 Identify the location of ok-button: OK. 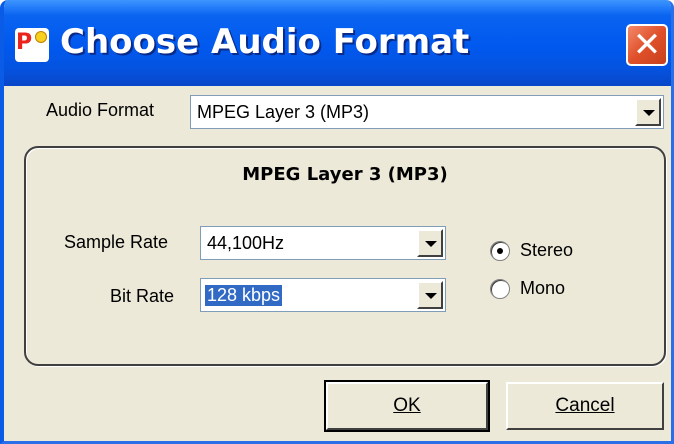
(407, 406).